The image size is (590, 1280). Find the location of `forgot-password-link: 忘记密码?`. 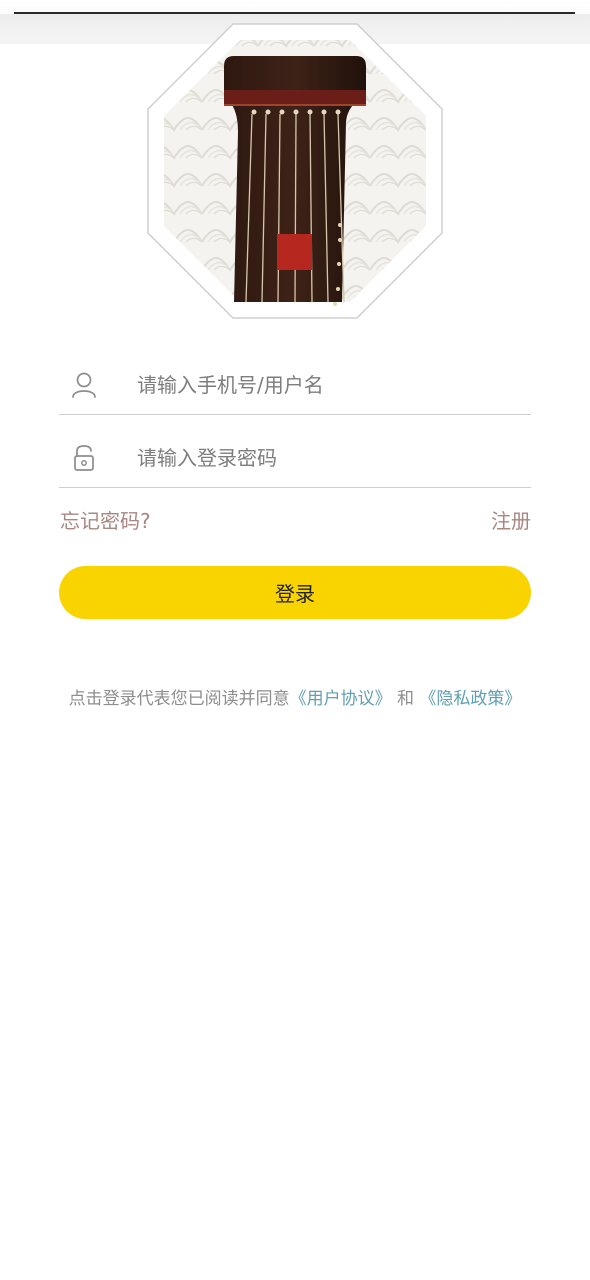

forgot-password-link: 忘记密码? is located at coordinates (105, 519).